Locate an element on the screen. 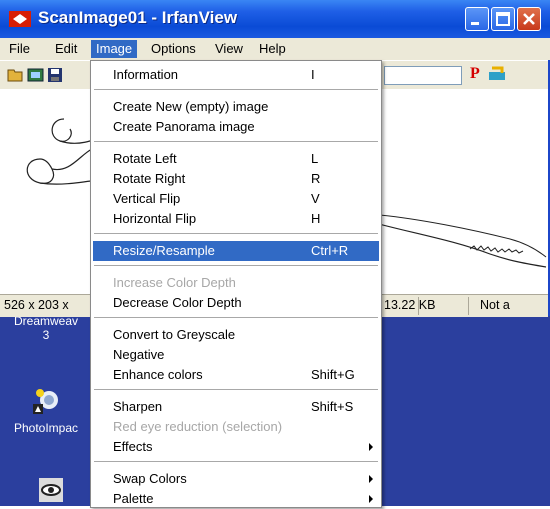 The width and height of the screenshot is (550, 509). maximize-icon is located at coordinates (503, 19).